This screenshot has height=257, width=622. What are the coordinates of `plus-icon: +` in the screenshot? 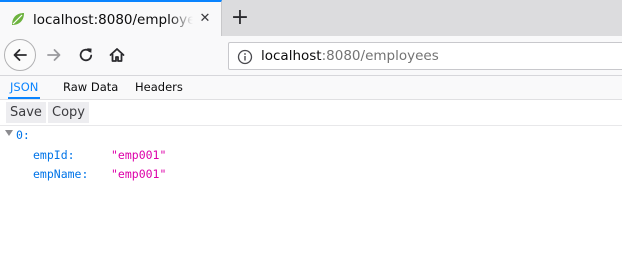 It's located at (240, 17).